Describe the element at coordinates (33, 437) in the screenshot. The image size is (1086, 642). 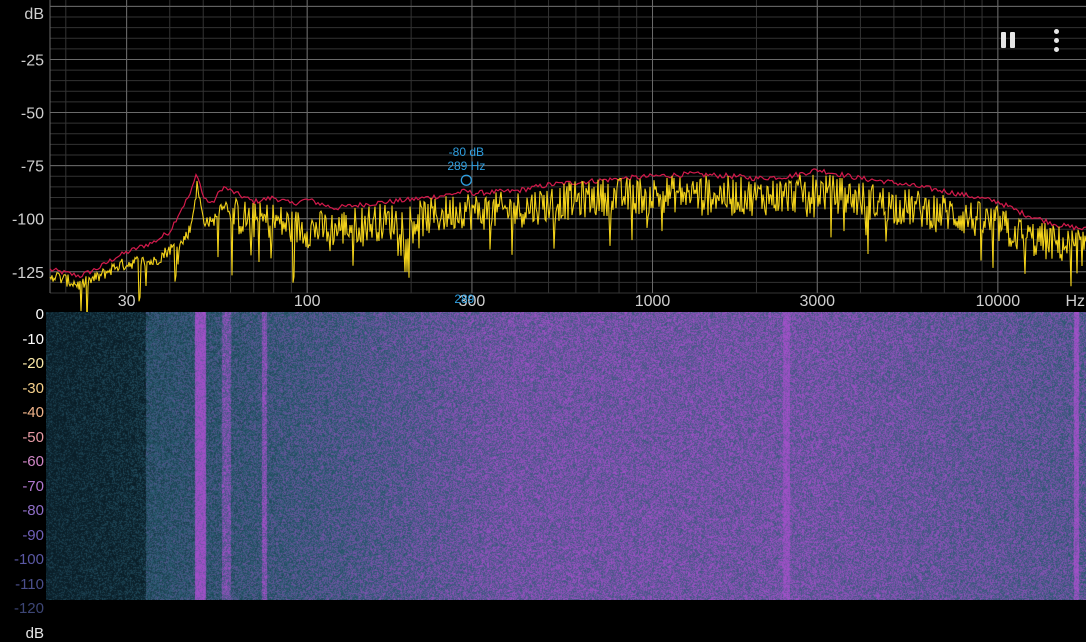
I see `waterfall-scale-label: -50` at that location.